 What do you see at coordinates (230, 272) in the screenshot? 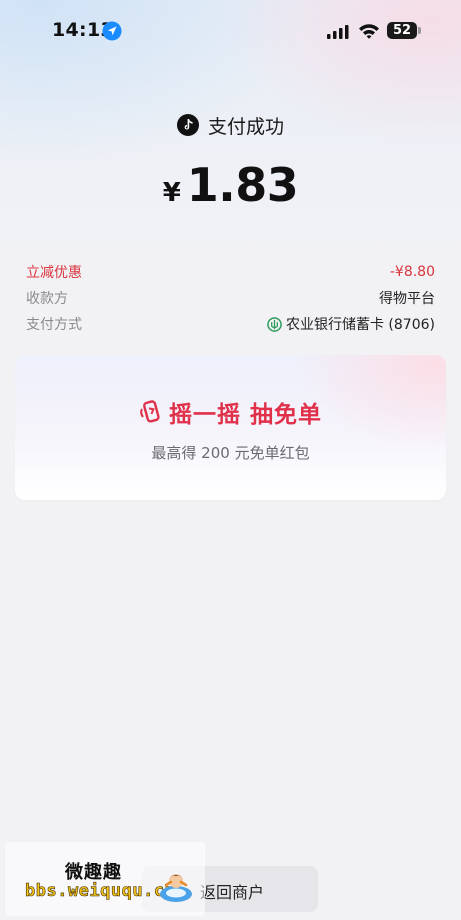
I see `discount-row: 立减优惠 -¥8.80` at bounding box center [230, 272].